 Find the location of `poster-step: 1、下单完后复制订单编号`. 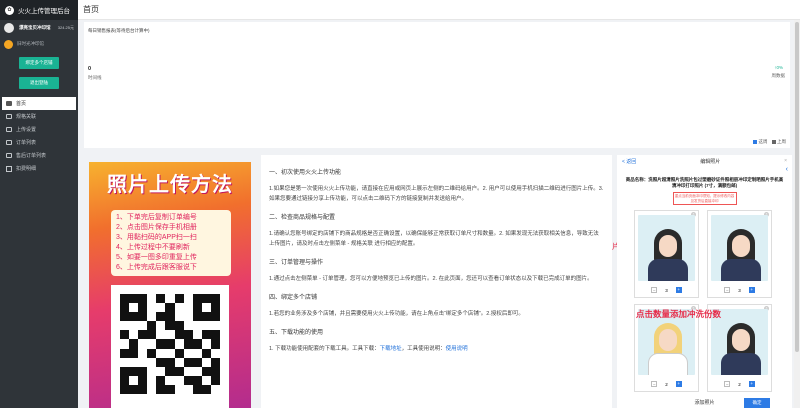

poster-step: 1、下单完后复制订单编号 is located at coordinates (156, 217).